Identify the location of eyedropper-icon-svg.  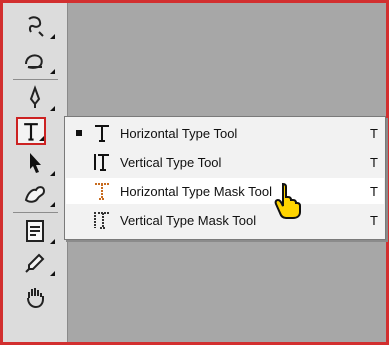
(35, 263).